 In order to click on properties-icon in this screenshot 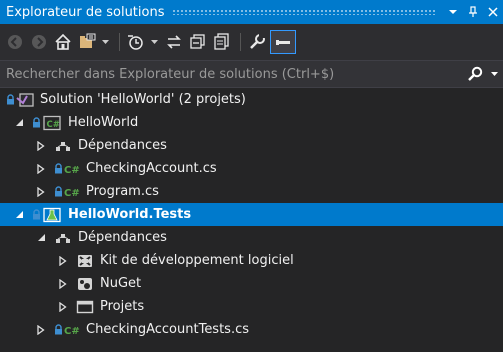, I will do `click(257, 42)`.